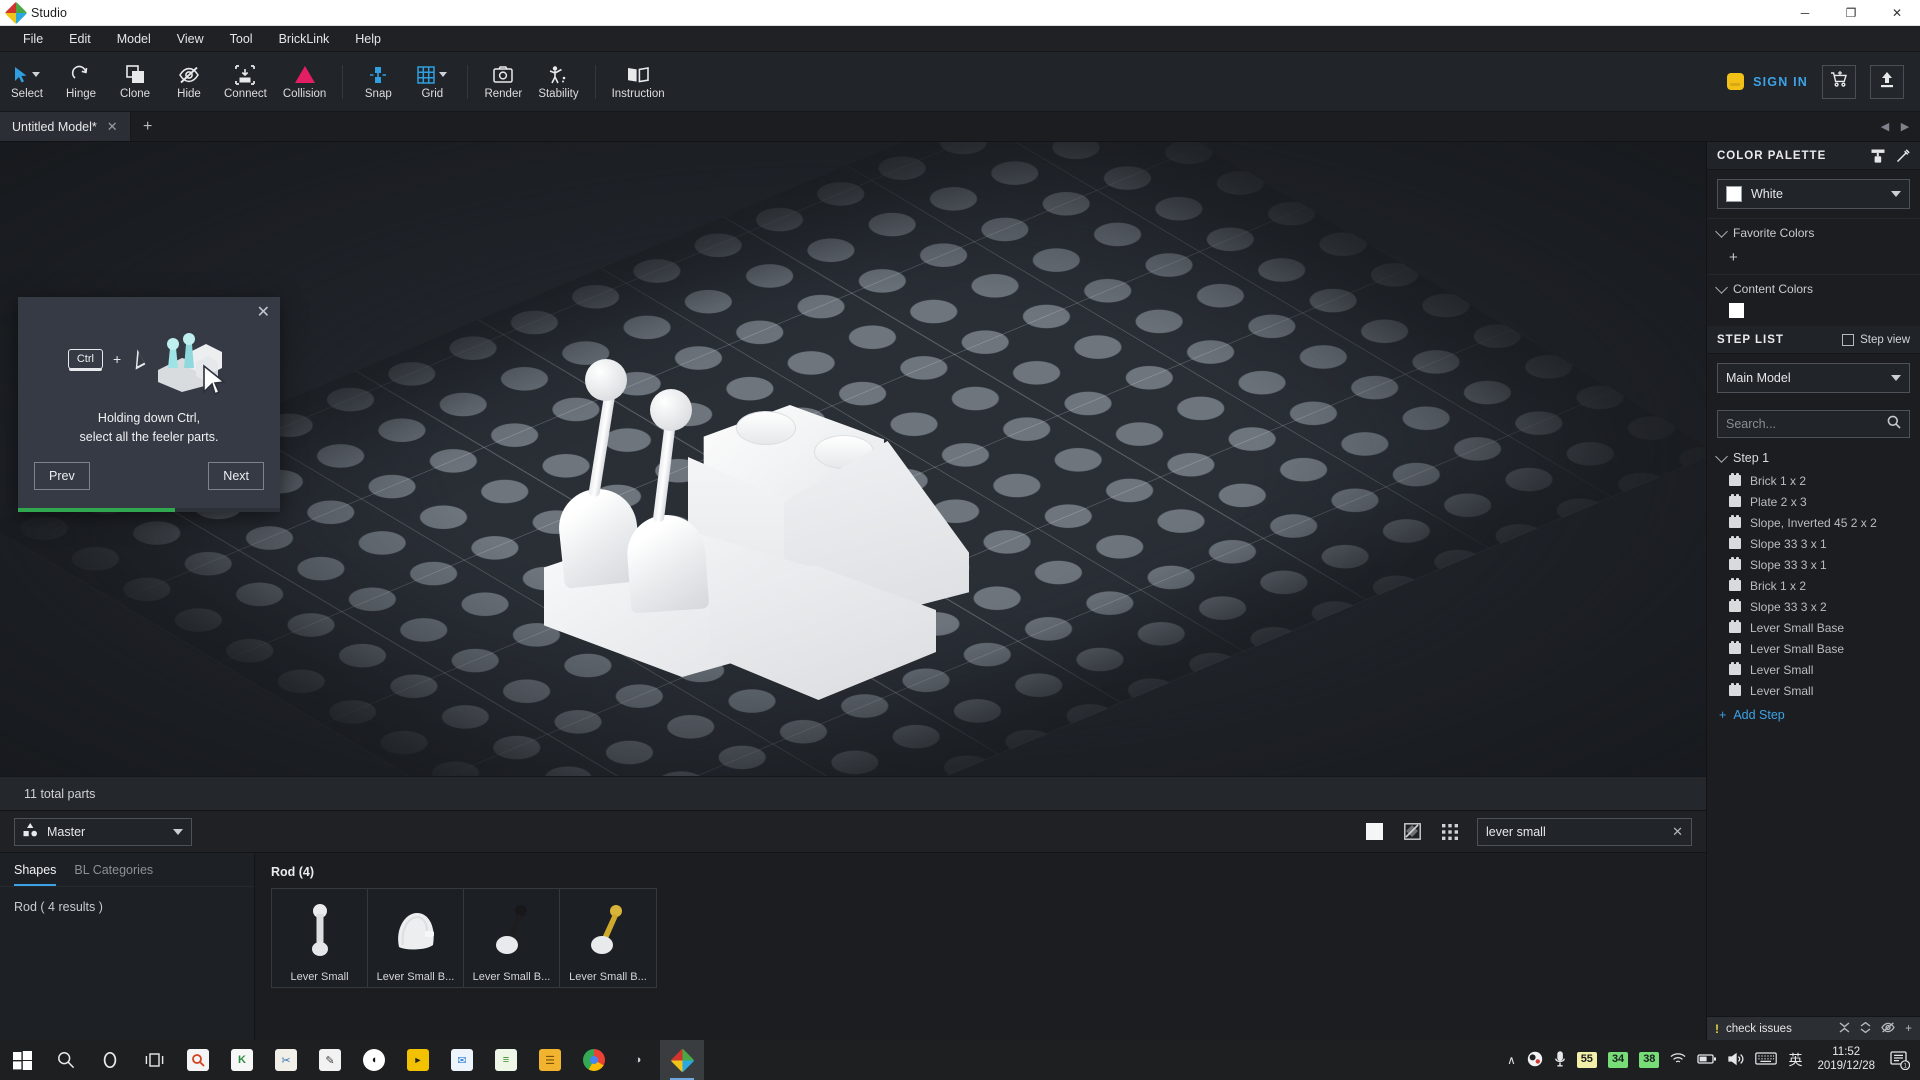 The width and height of the screenshot is (1920, 1080). What do you see at coordinates (35, 874) in the screenshot?
I see `tab-shapes: Shapes` at bounding box center [35, 874].